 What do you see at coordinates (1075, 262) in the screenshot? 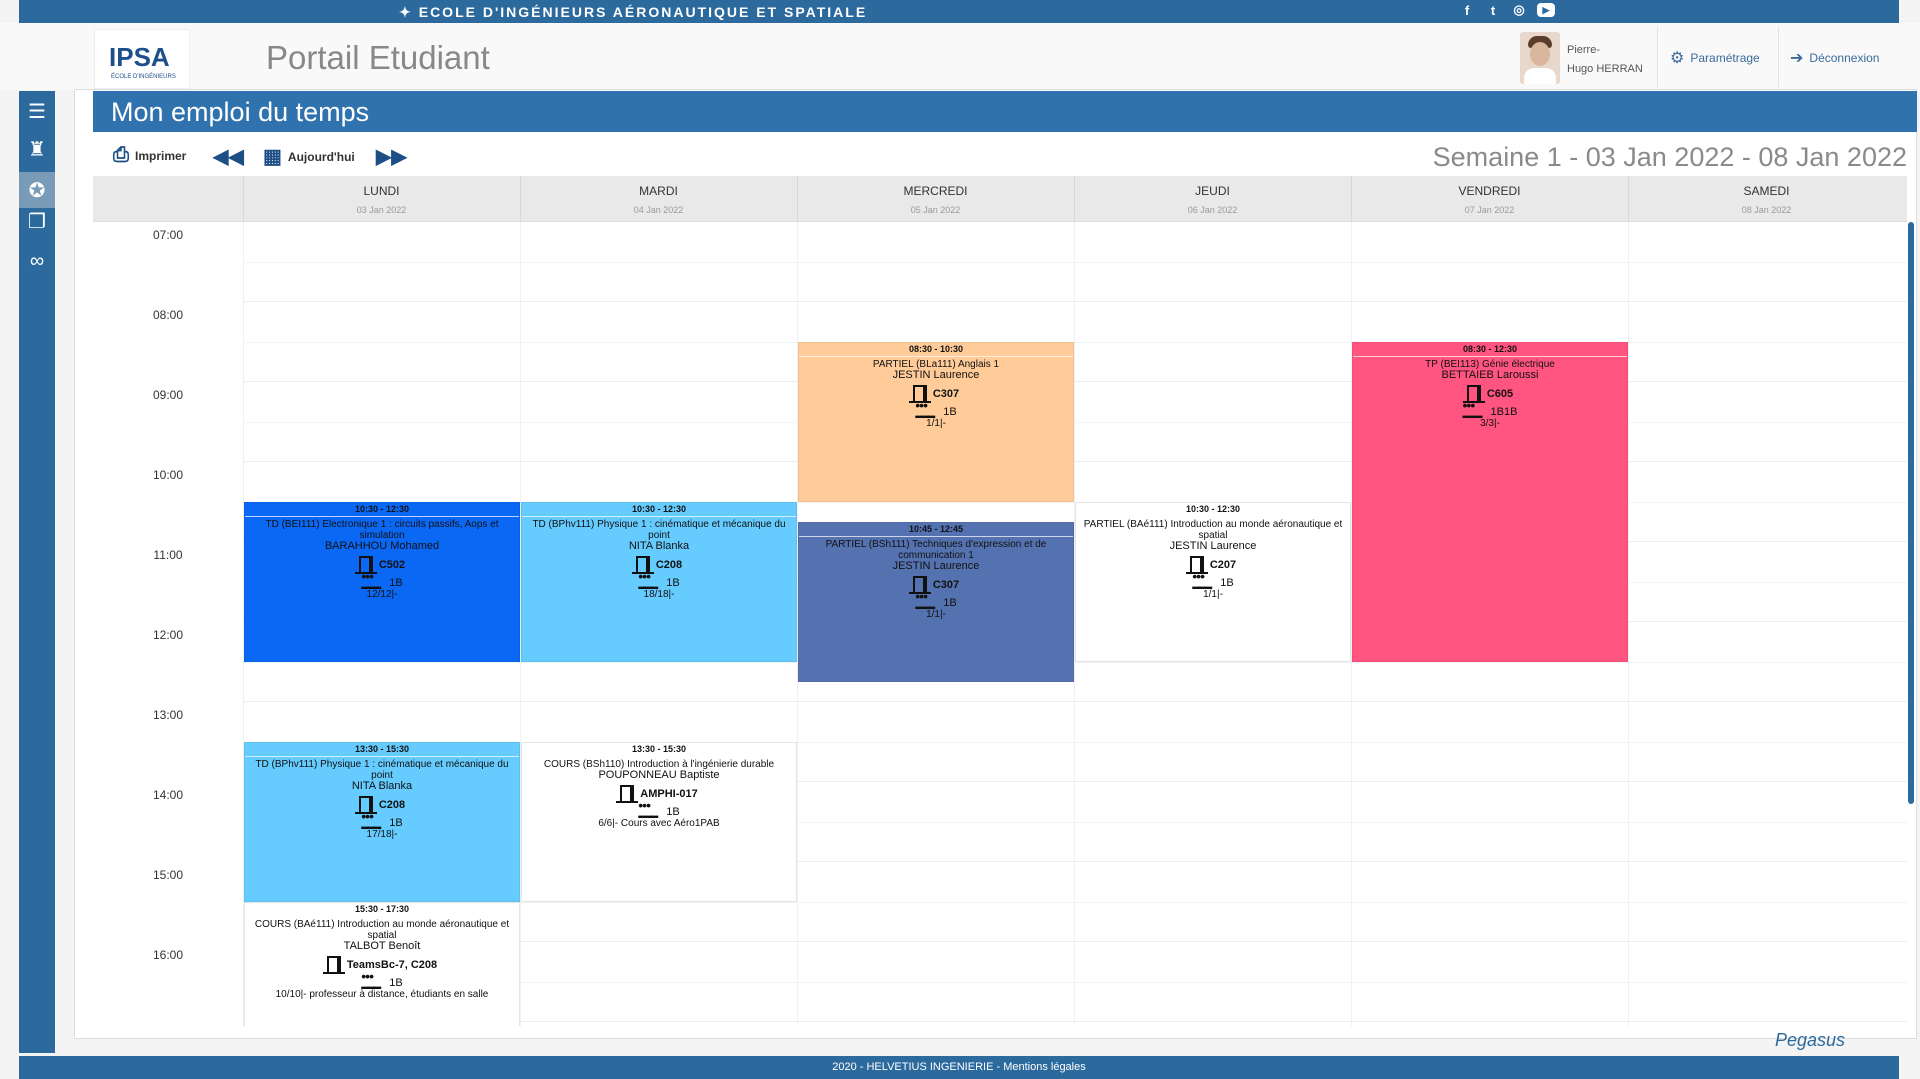
I see `half-hour-line` at bounding box center [1075, 262].